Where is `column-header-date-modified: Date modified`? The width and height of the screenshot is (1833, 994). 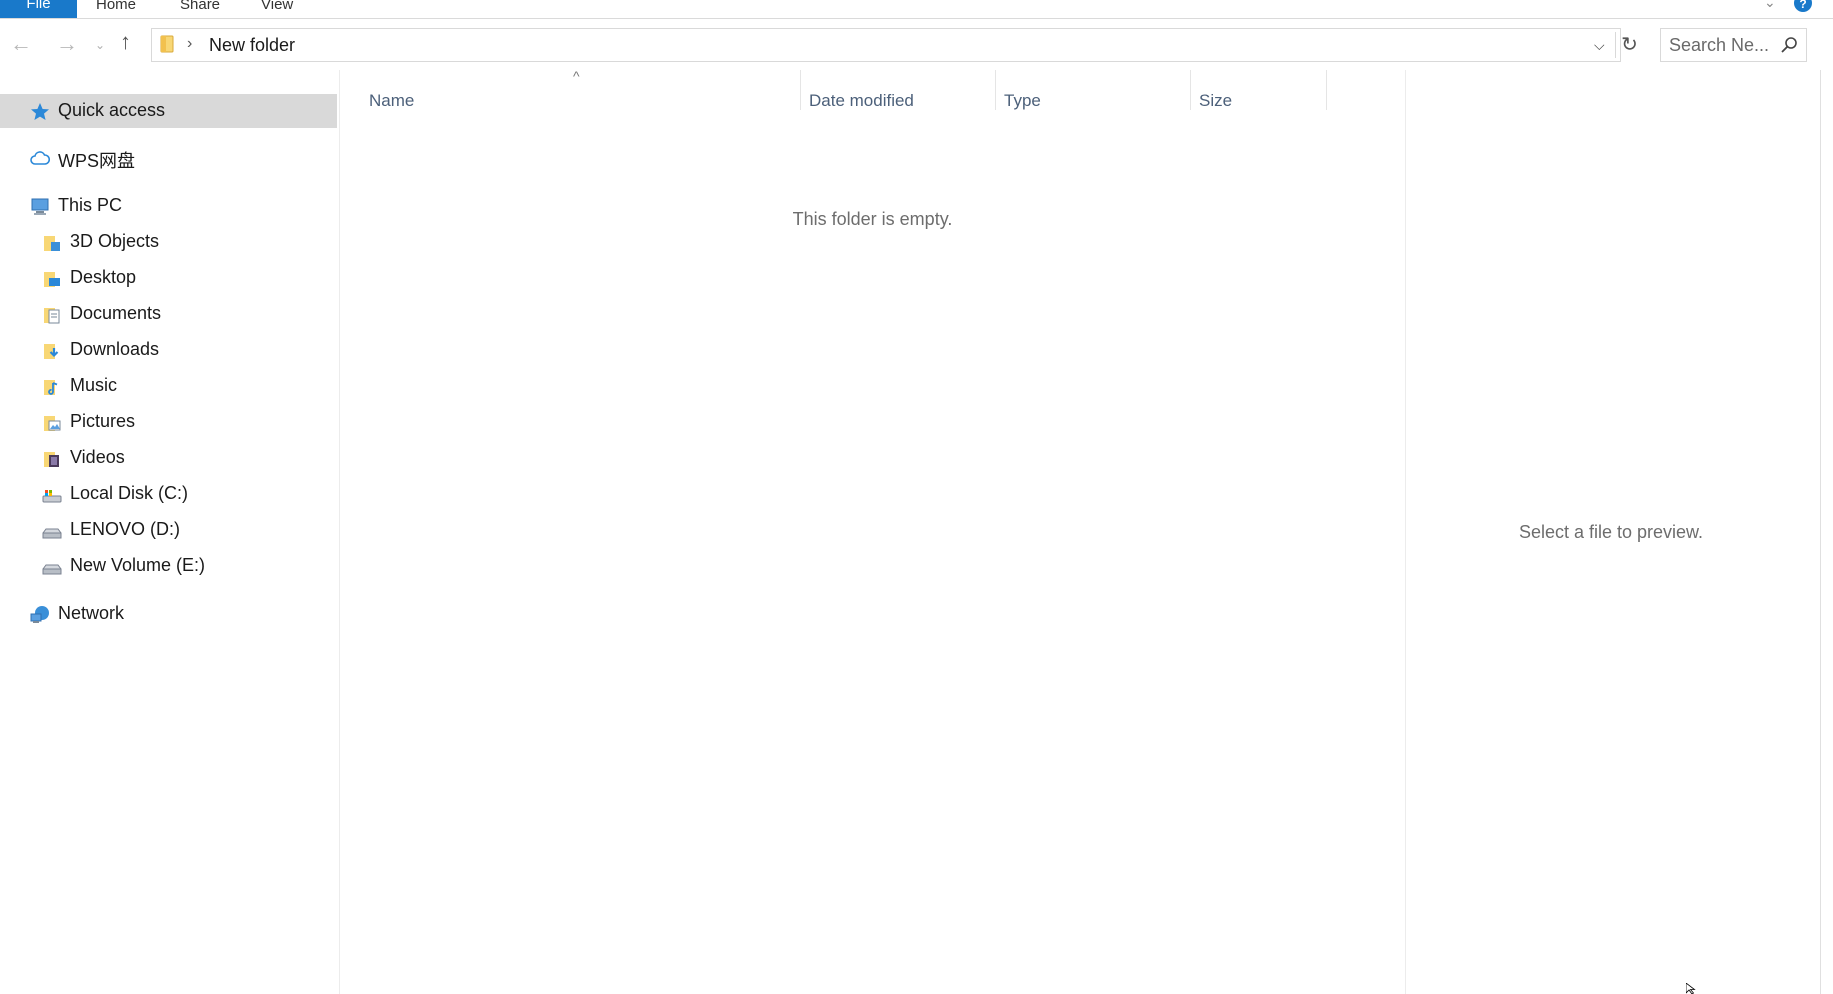
column-header-date-modified: Date modified is located at coordinates (898, 96).